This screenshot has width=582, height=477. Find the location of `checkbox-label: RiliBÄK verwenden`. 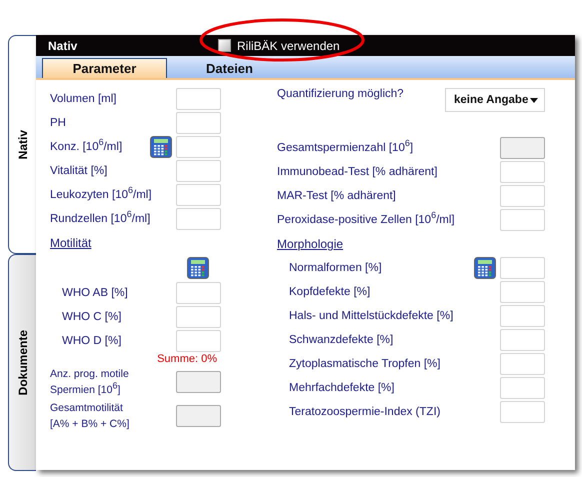

checkbox-label: RiliBÄK verwenden is located at coordinates (288, 45).